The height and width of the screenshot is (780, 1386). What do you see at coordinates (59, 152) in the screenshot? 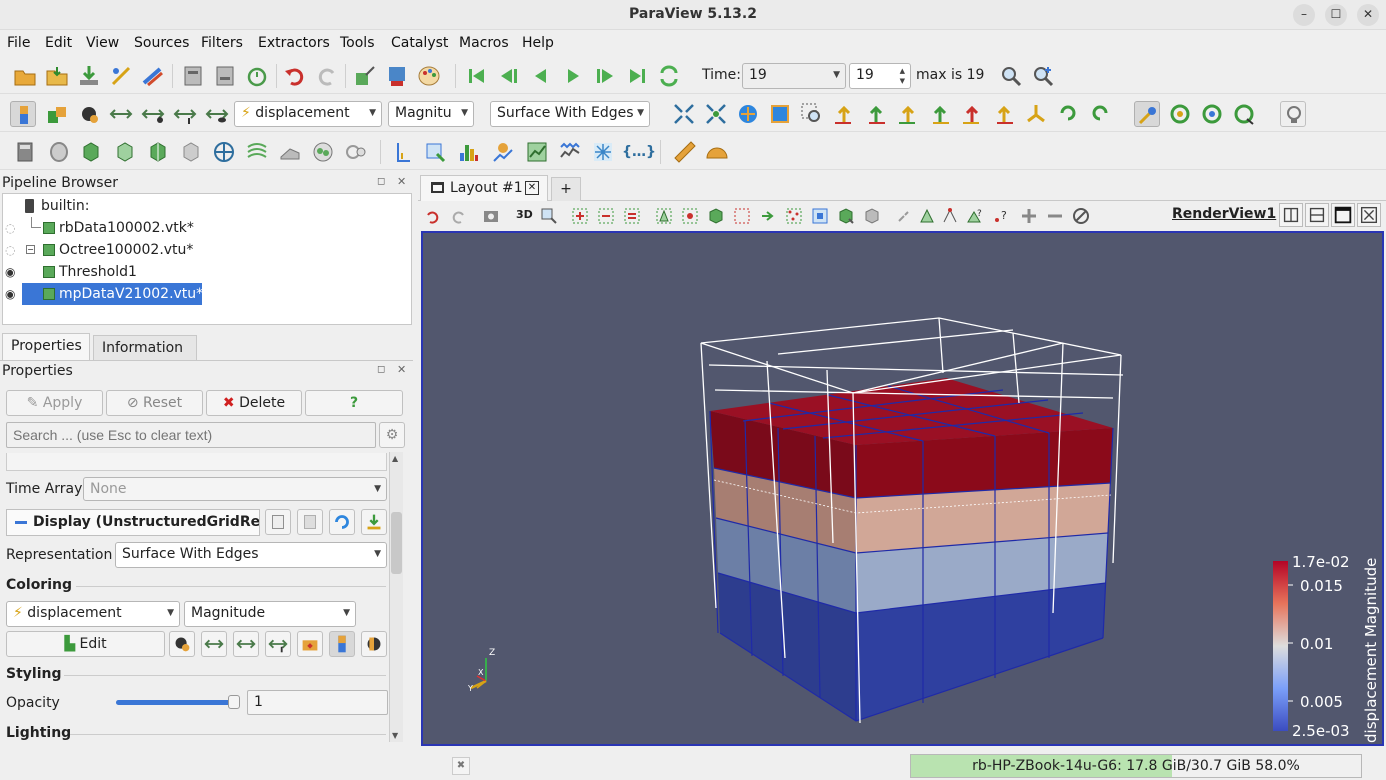
I see `contour-icon` at bounding box center [59, 152].